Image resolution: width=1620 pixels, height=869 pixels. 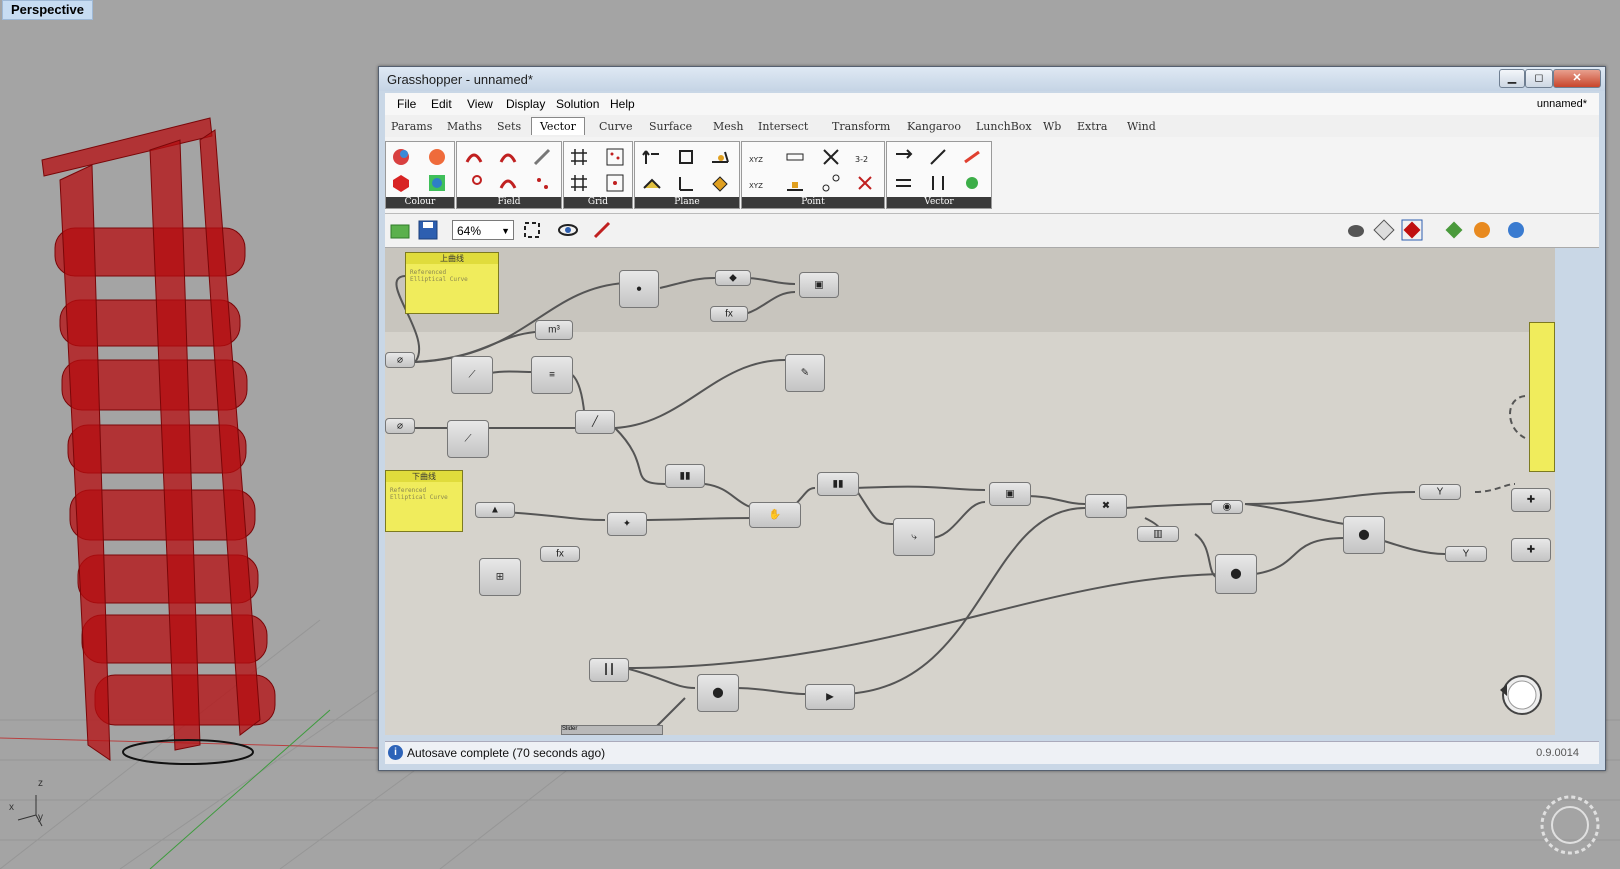 What do you see at coordinates (652, 183) in the screenshot?
I see `plane-xy-icon` at bounding box center [652, 183].